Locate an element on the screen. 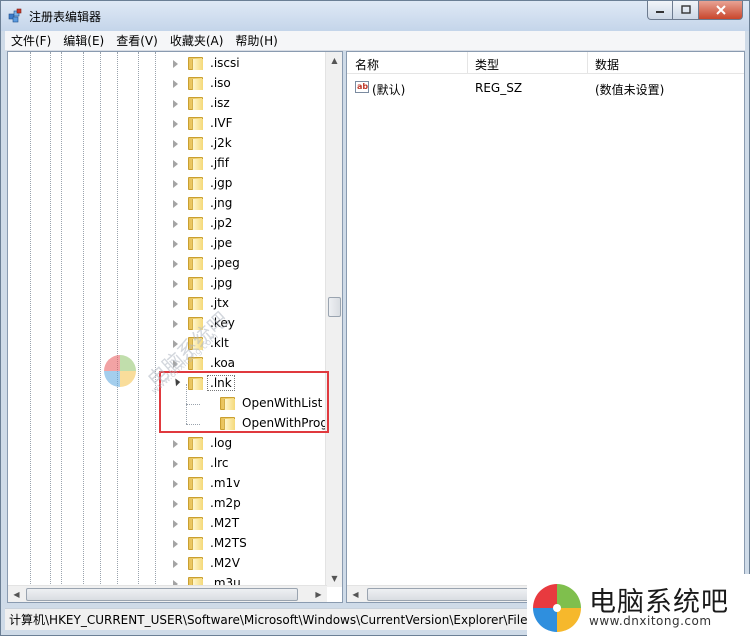 This screenshot has width=750, height=636. tree-item-label: .M2TS is located at coordinates (228, 543).